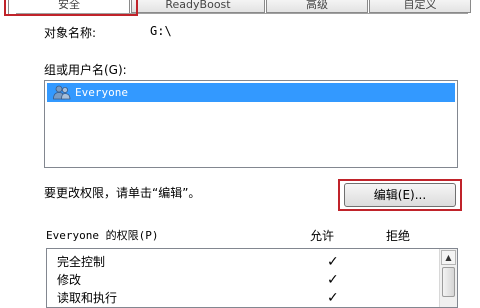  What do you see at coordinates (448, 257) in the screenshot?
I see `scroll-up-arrow-icon: ▲` at bounding box center [448, 257].